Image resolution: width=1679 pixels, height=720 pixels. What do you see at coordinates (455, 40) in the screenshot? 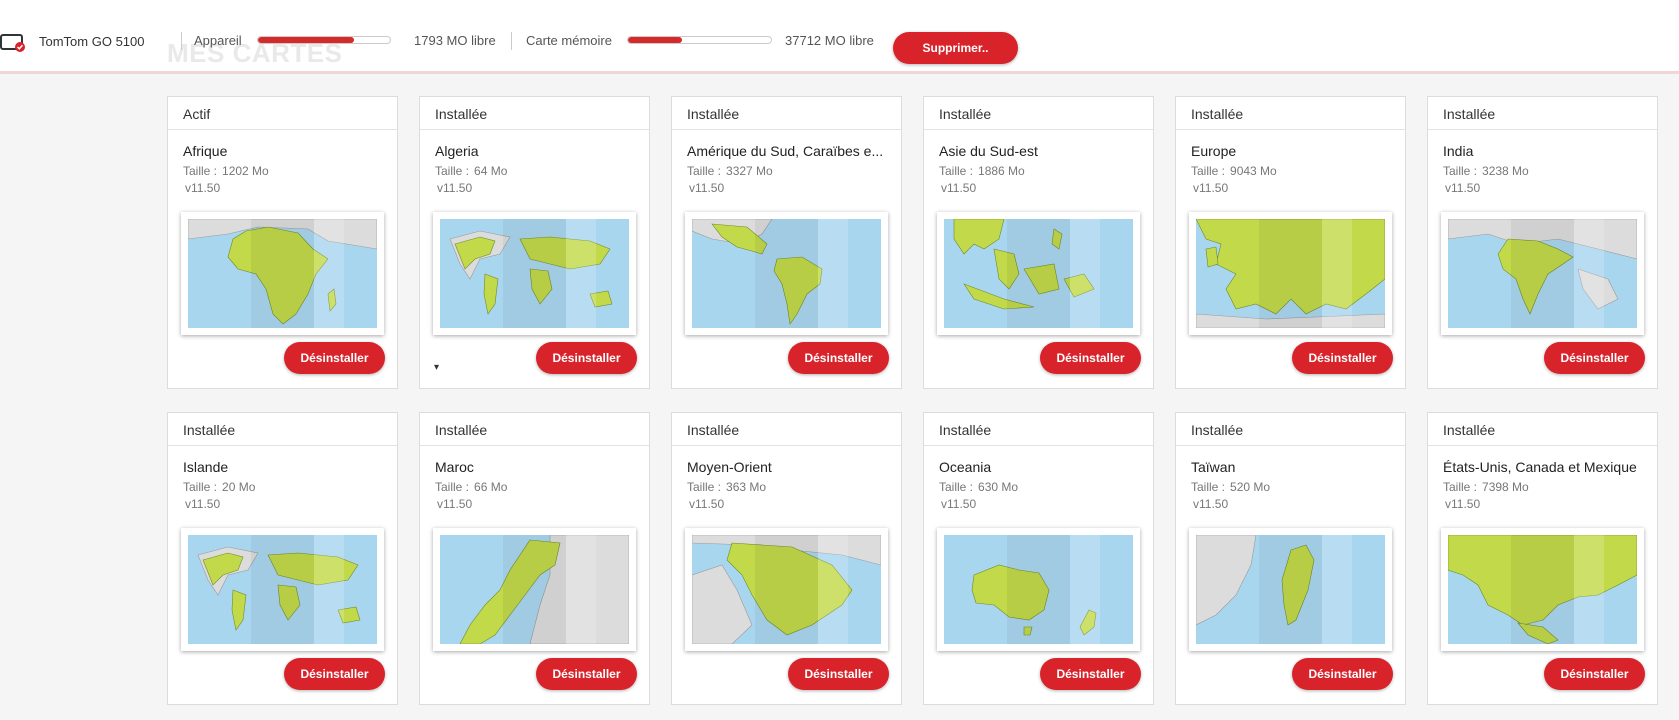
I see `device-free-text: 1793 MO libre` at bounding box center [455, 40].